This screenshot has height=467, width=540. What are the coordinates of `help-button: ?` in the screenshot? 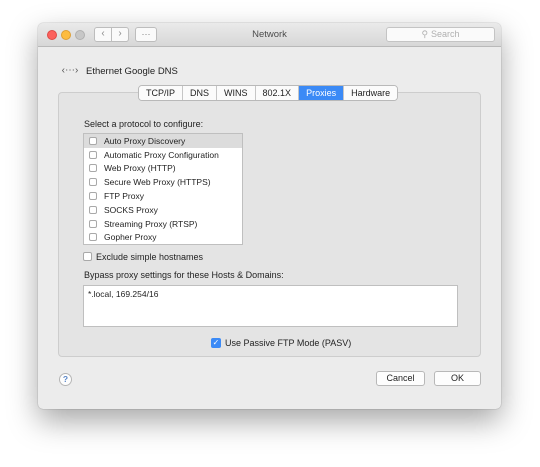 It's located at (65, 379).